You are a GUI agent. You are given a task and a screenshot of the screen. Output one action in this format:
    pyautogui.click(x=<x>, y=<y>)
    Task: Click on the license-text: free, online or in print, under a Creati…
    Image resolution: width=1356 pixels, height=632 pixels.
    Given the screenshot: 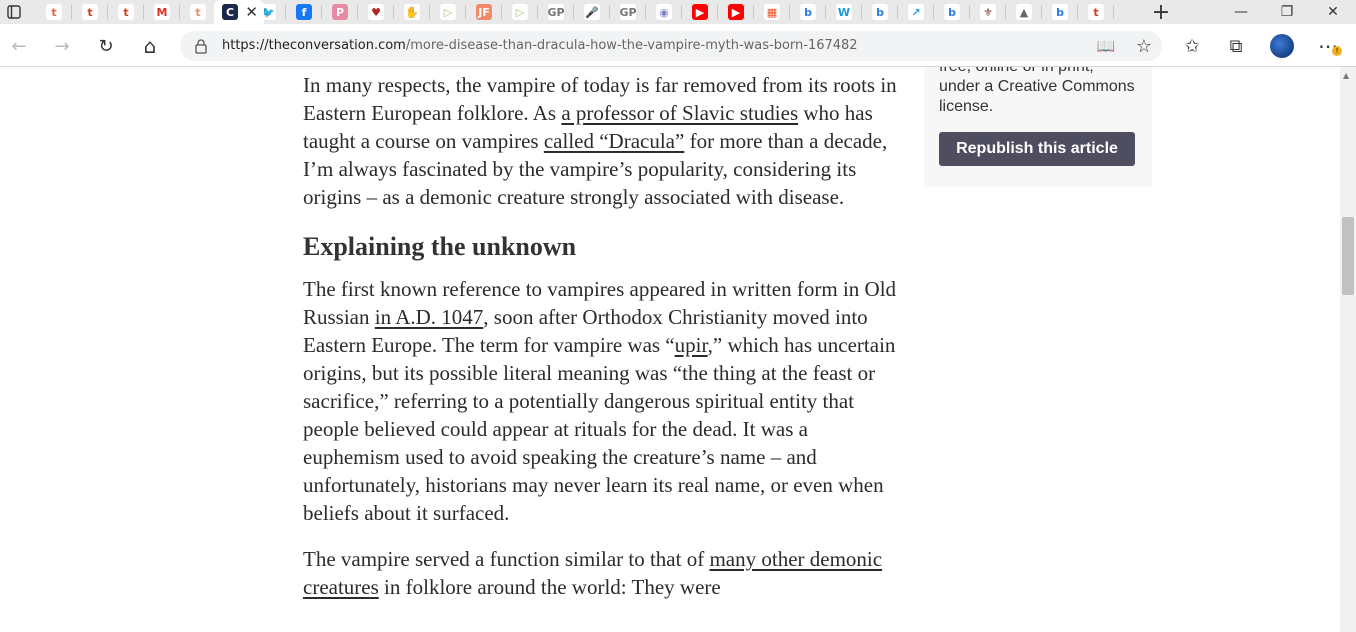 What is the action you would take?
    pyautogui.click(x=1037, y=91)
    